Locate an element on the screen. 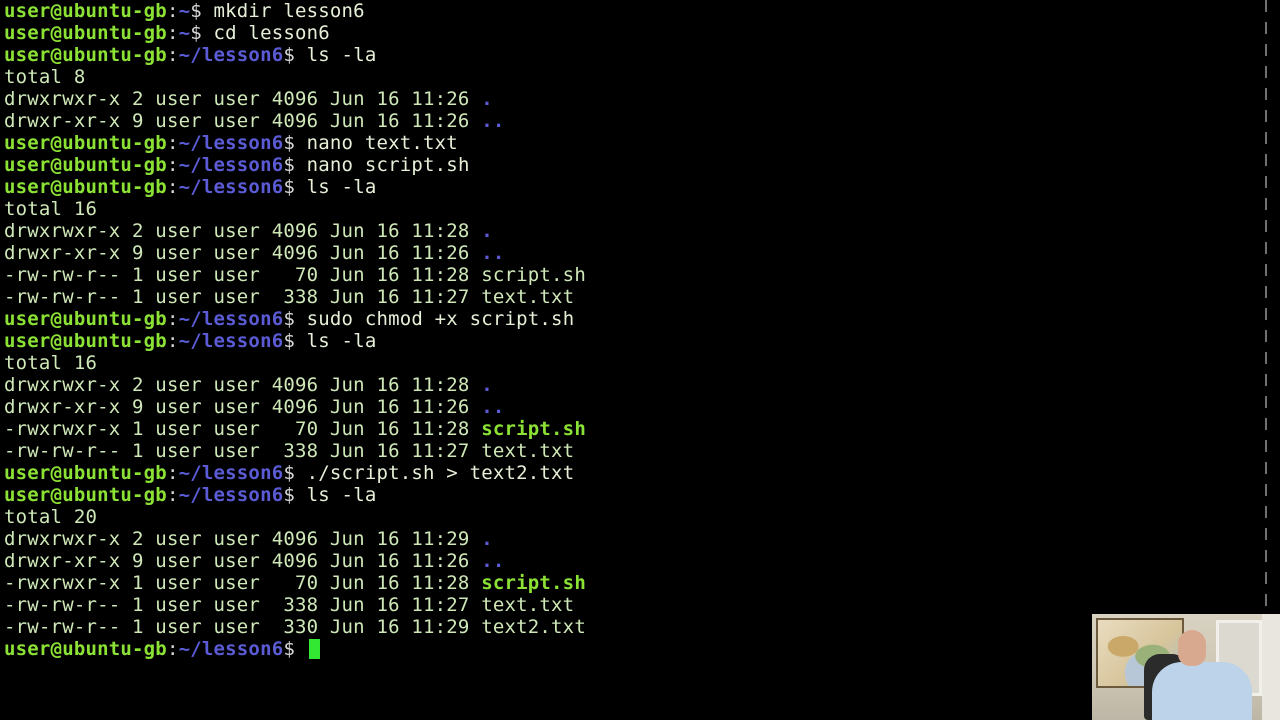  webcam-overlay is located at coordinates (1186, 667).